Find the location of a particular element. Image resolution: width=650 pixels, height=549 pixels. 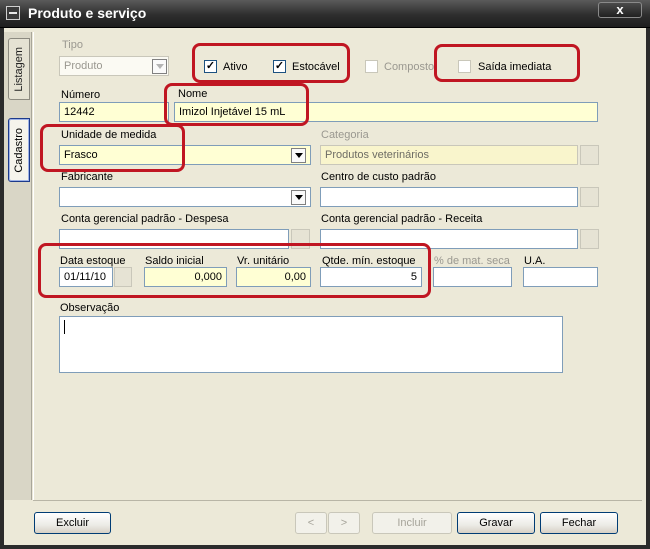

tab-listagem-label: Listagem is located at coordinates (19, 69).